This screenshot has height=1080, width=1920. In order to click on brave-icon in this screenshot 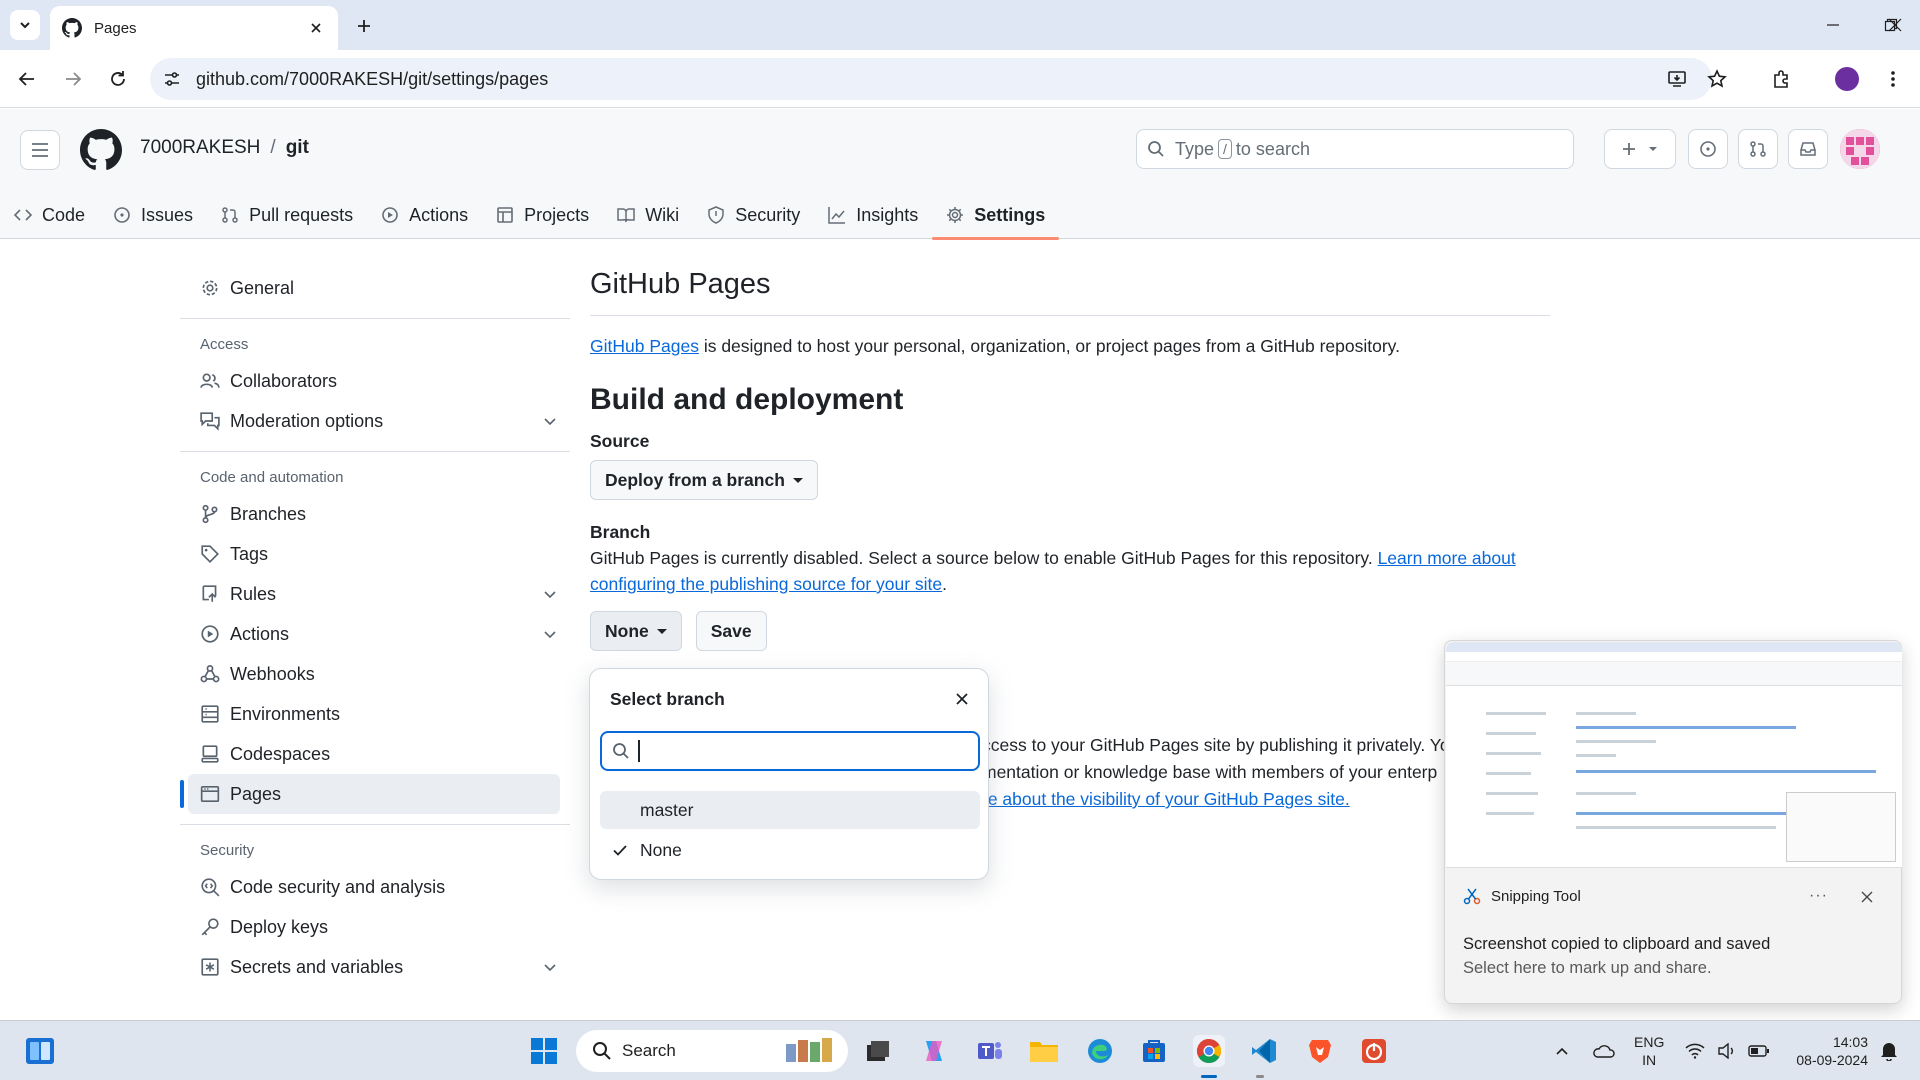, I will do `click(1320, 1051)`.